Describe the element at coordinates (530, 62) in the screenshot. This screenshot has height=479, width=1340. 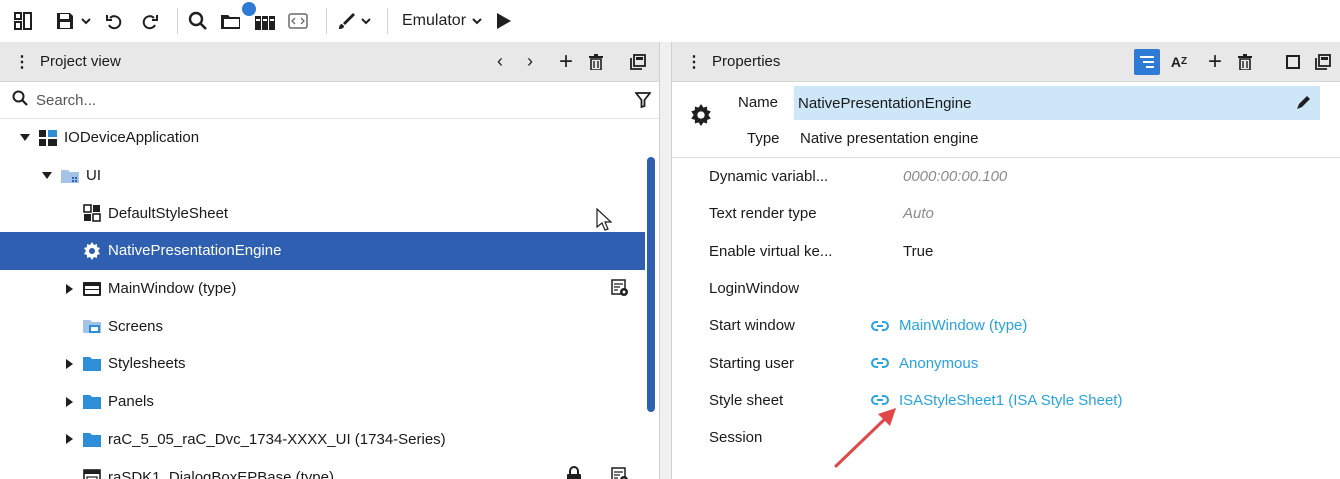
I see `chevron-right-icon: ›` at that location.